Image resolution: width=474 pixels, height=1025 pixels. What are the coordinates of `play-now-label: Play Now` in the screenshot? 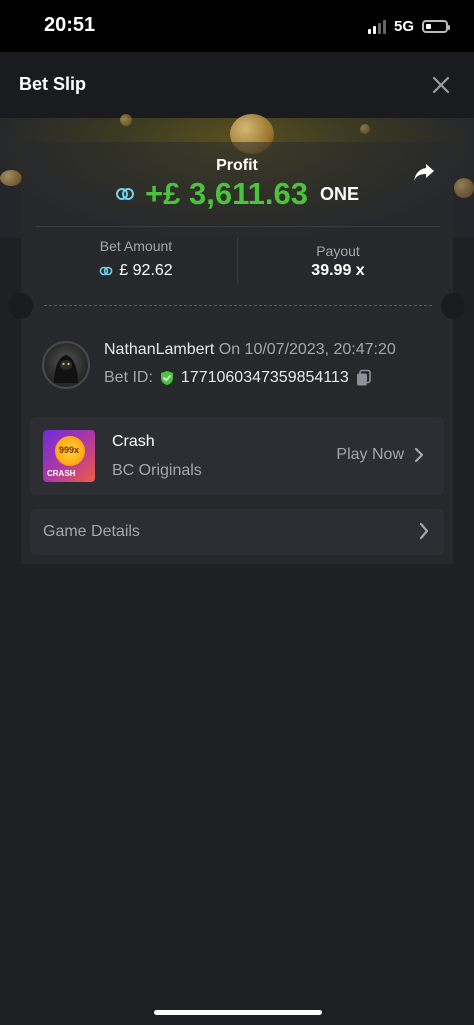 It's located at (370, 454).